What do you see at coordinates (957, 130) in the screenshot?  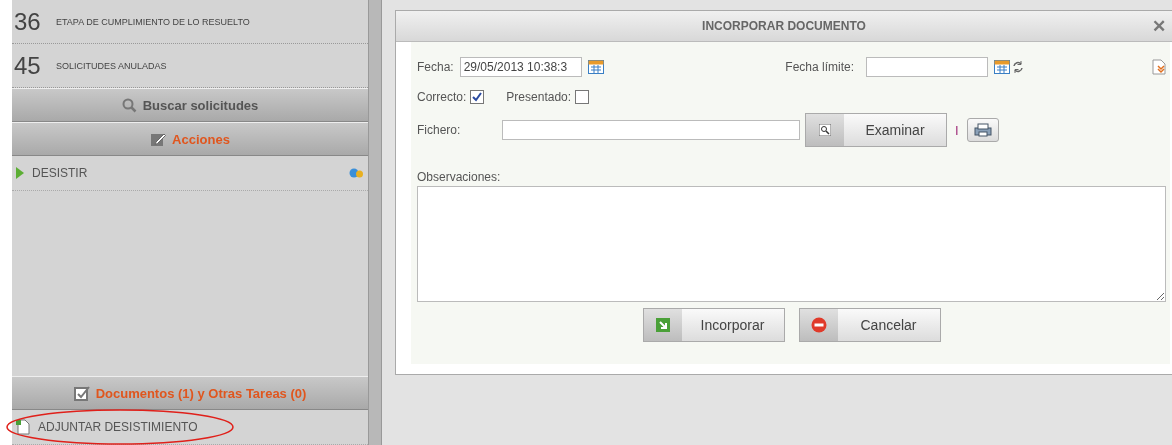 I see `separator-text: I` at bounding box center [957, 130].